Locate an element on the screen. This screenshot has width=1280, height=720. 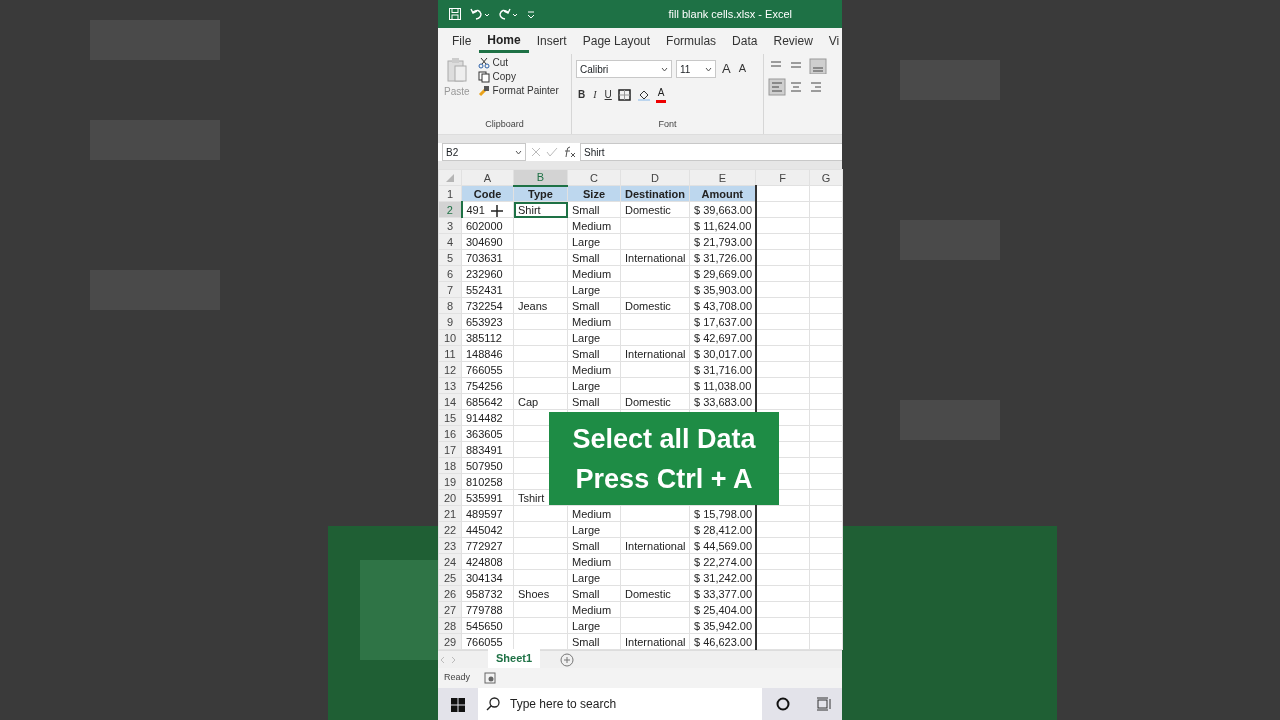
table-cell: $ 21,793.00 is located at coordinates (722, 241).